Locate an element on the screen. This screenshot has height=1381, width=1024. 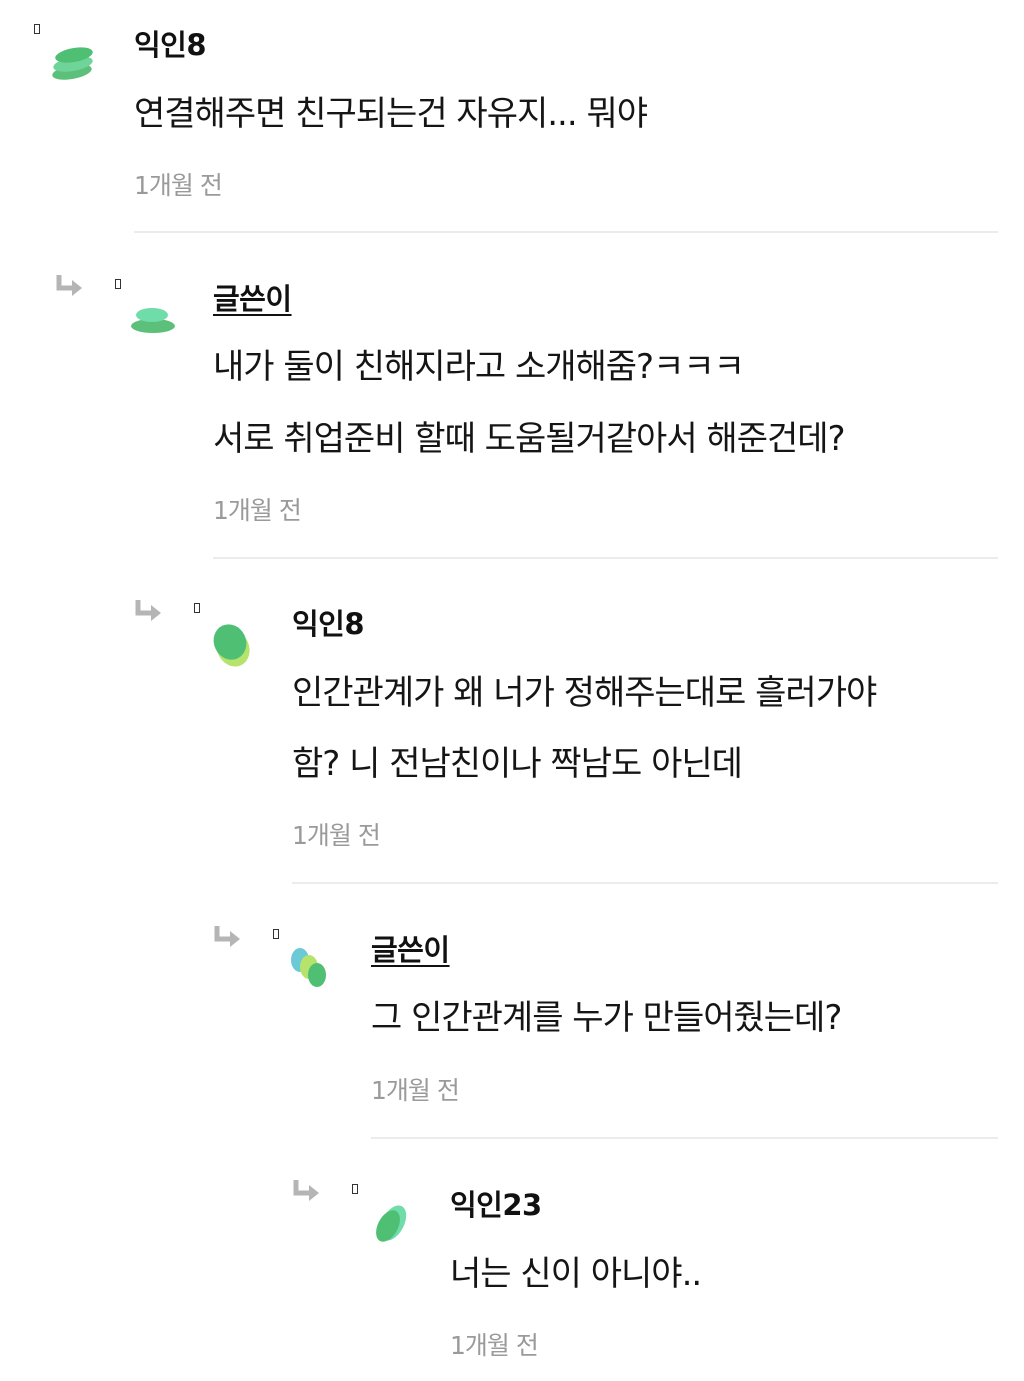
comment-text: 함? 니 전남친이나 짝남도 아닌데 is located at coordinates (517, 764).